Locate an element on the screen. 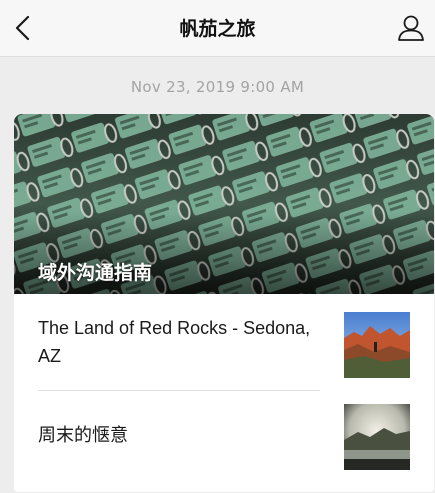 The width and height of the screenshot is (435, 493). article-title: The Land of Red Rocks - Sedona, AZ is located at coordinates (174, 342).